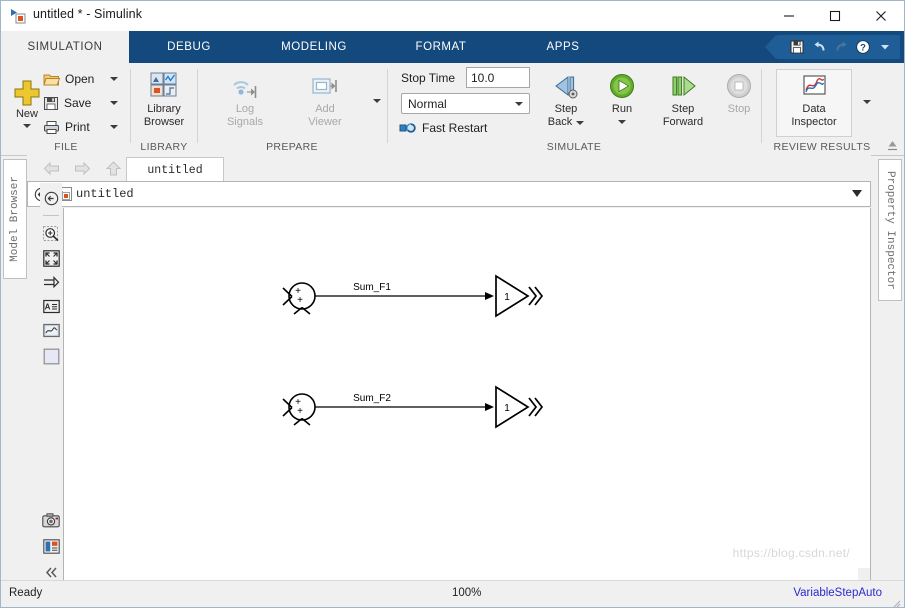  I want to click on data-inspector-dropdown-caret, so click(867, 102).